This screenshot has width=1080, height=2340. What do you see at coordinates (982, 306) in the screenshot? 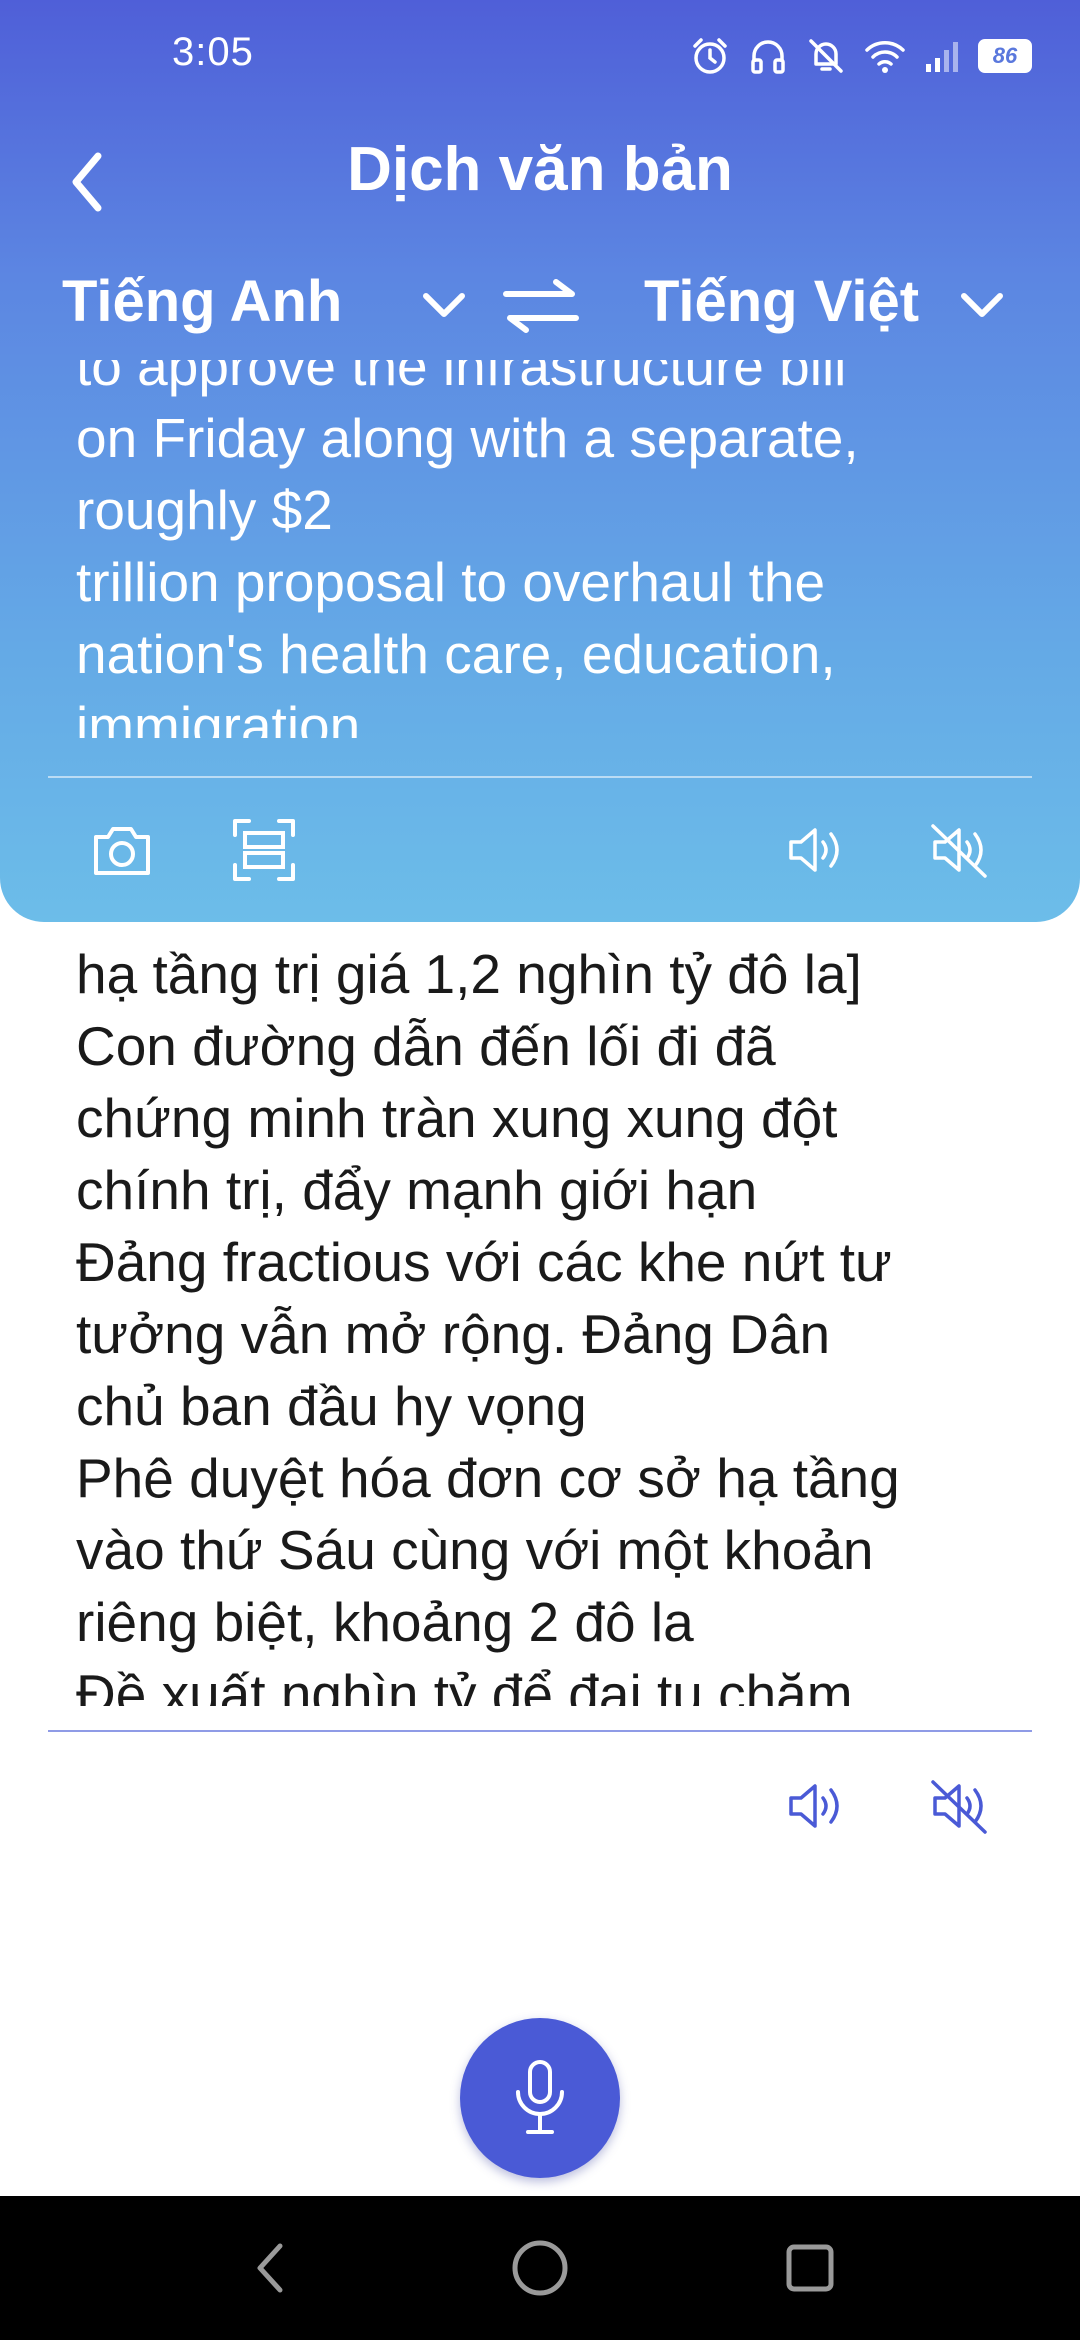
I see `target-language-chevron-down-icon` at bounding box center [982, 306].